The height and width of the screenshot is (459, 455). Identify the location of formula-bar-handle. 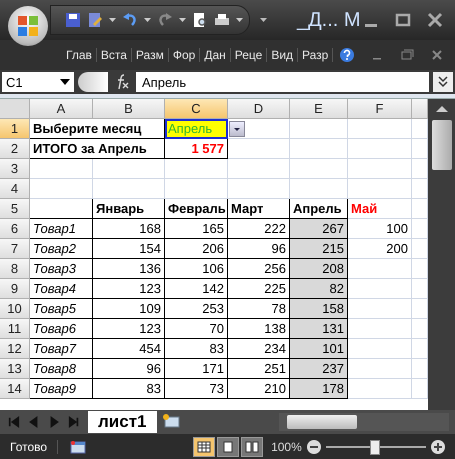
(93, 82).